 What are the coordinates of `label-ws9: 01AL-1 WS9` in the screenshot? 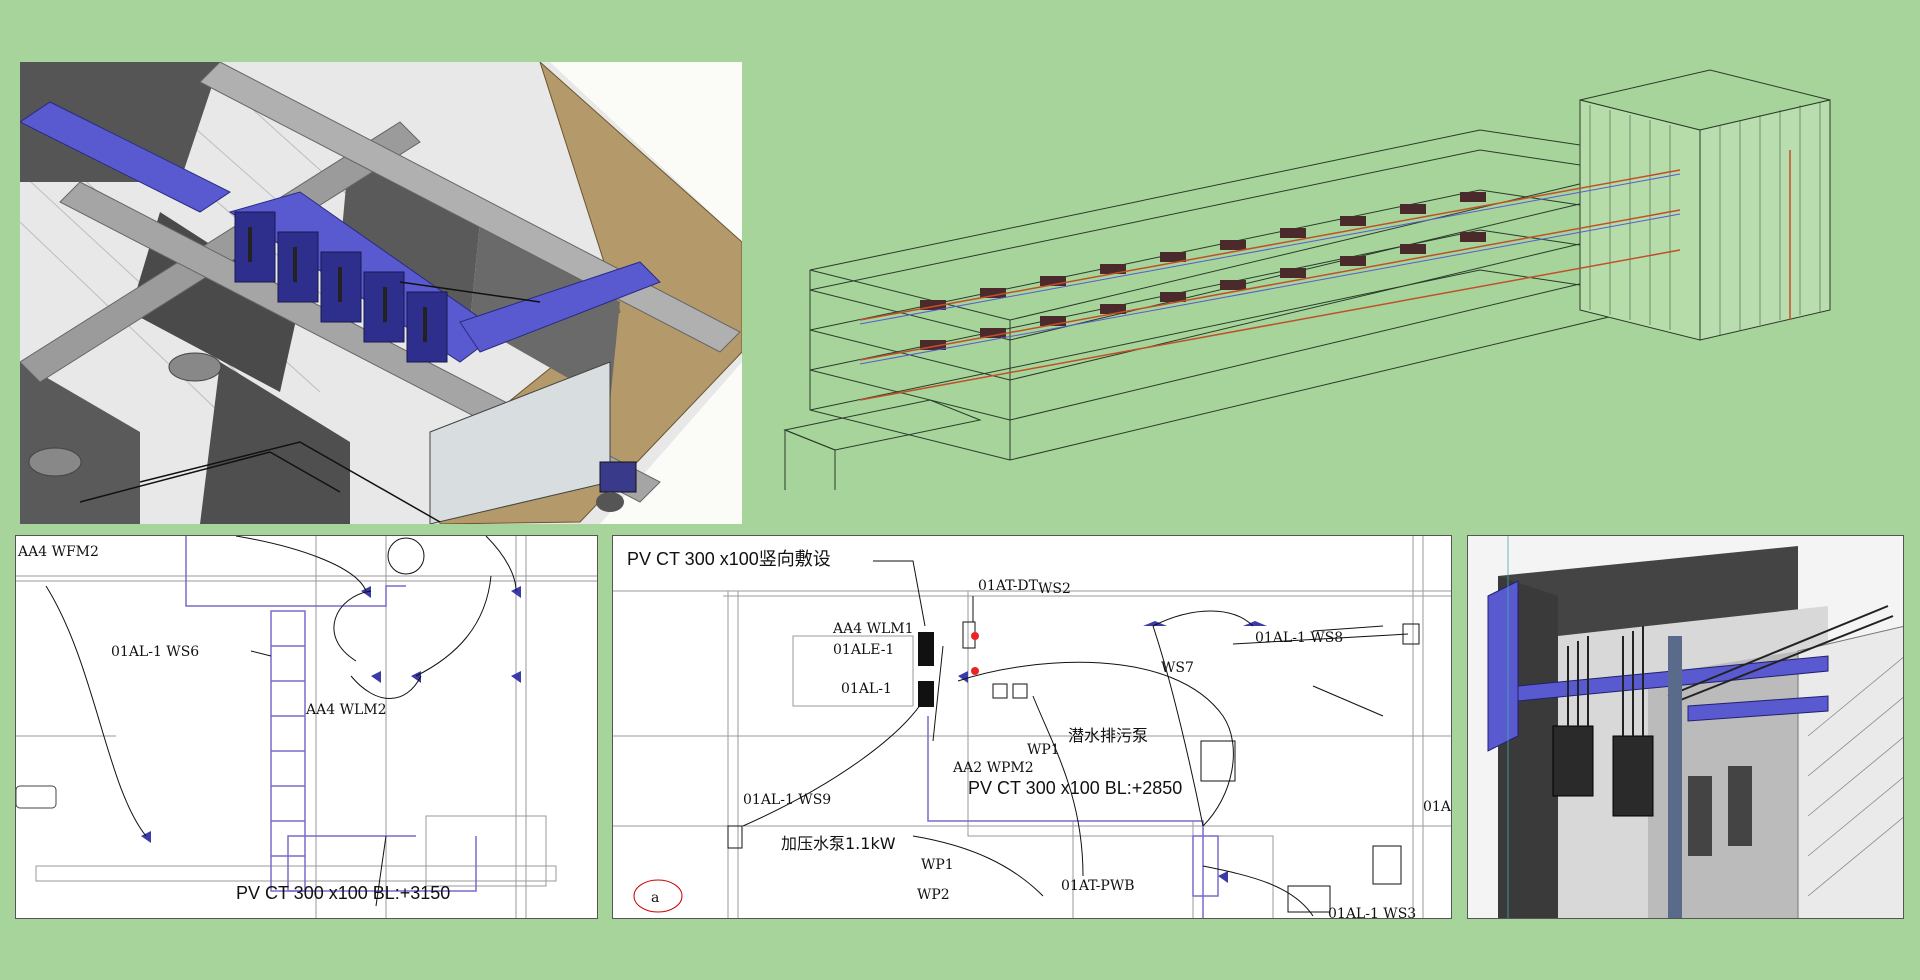 It's located at (787, 800).